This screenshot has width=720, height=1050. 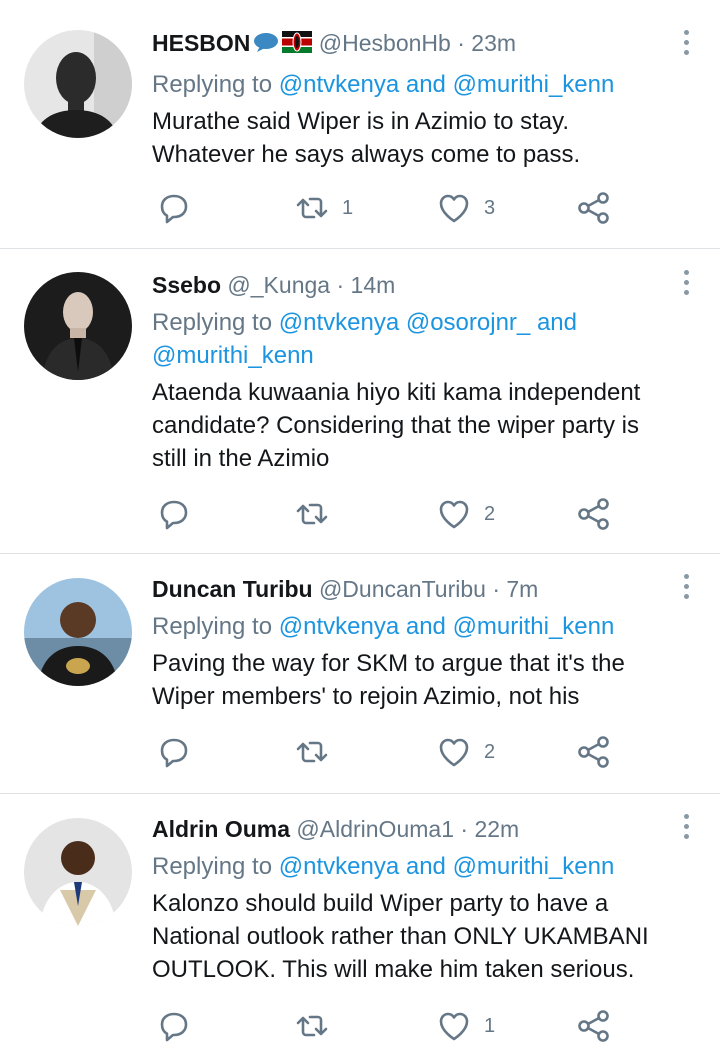 I want to click on like-button: 3, so click(x=465, y=208).